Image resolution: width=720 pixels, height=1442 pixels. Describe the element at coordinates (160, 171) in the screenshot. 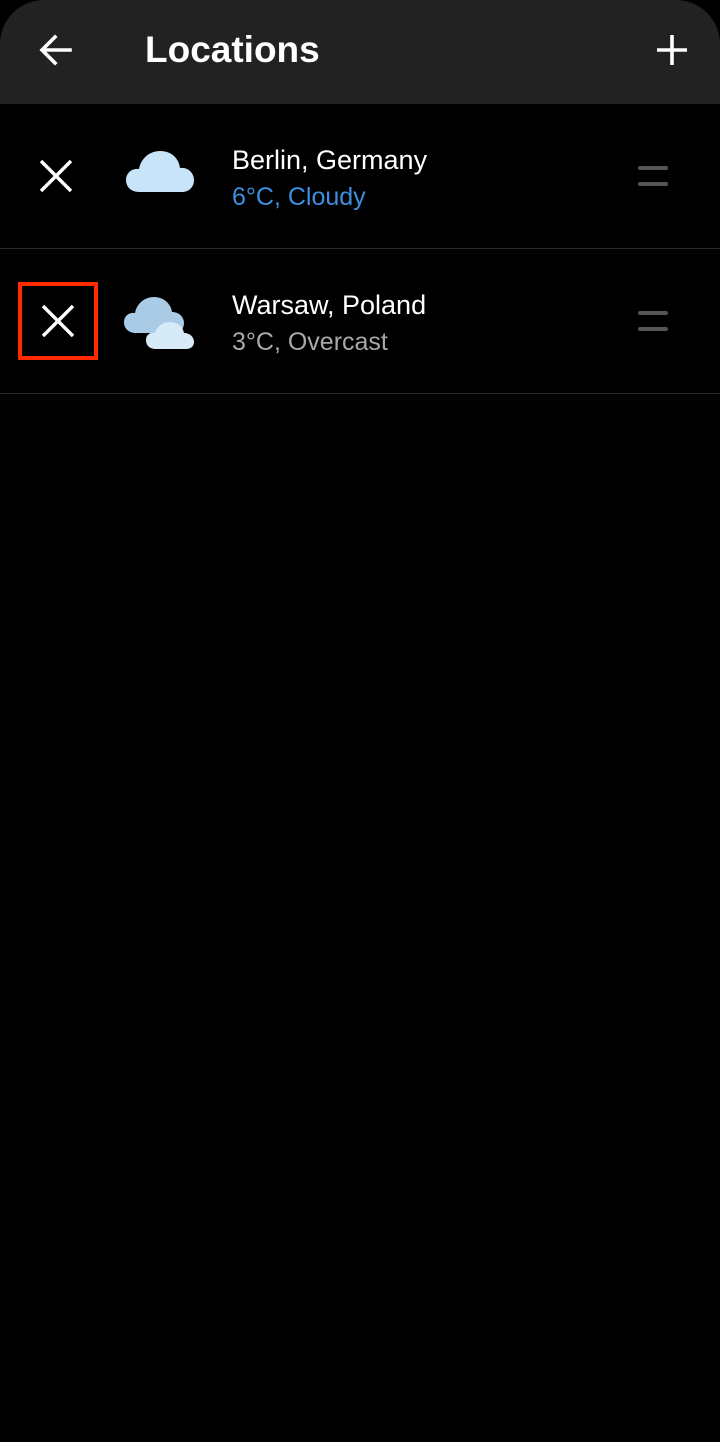

I see `cloud-icon` at that location.